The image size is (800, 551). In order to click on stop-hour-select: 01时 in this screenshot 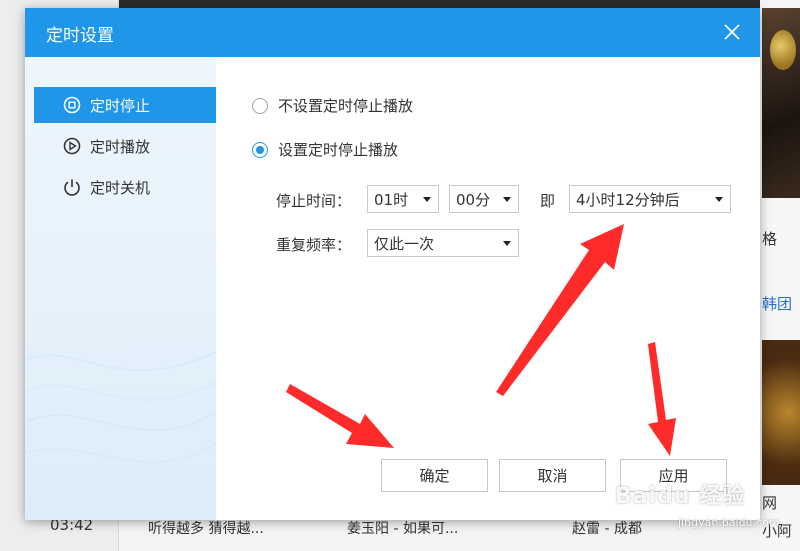, I will do `click(403, 199)`.